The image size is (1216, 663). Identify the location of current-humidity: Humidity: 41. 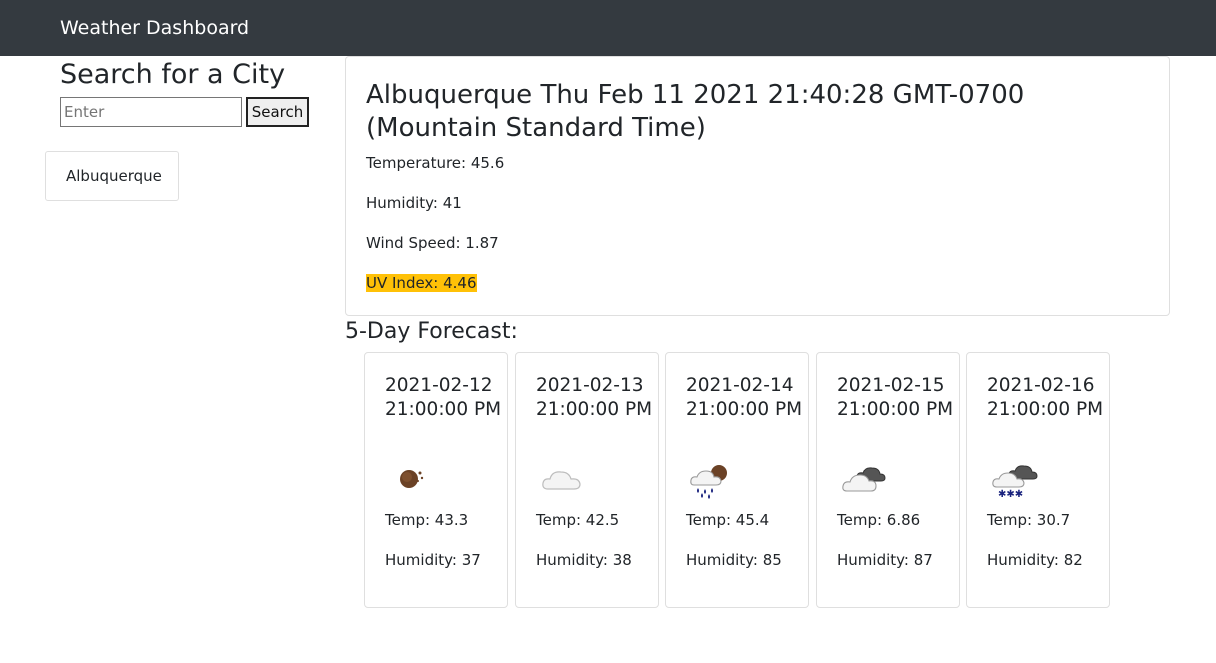
(414, 203).